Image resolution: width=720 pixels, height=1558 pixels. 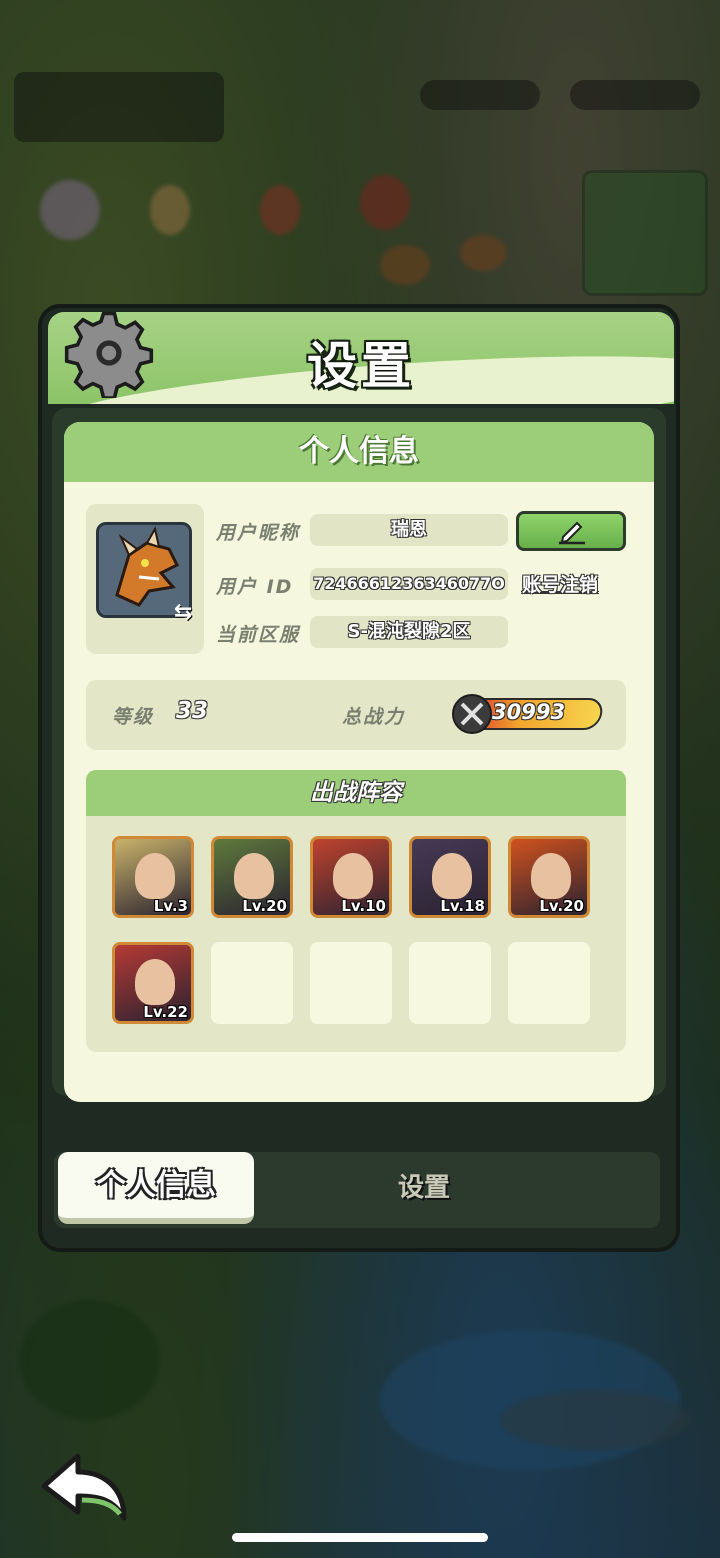 I want to click on edit-nickname-button, so click(x=571, y=531).